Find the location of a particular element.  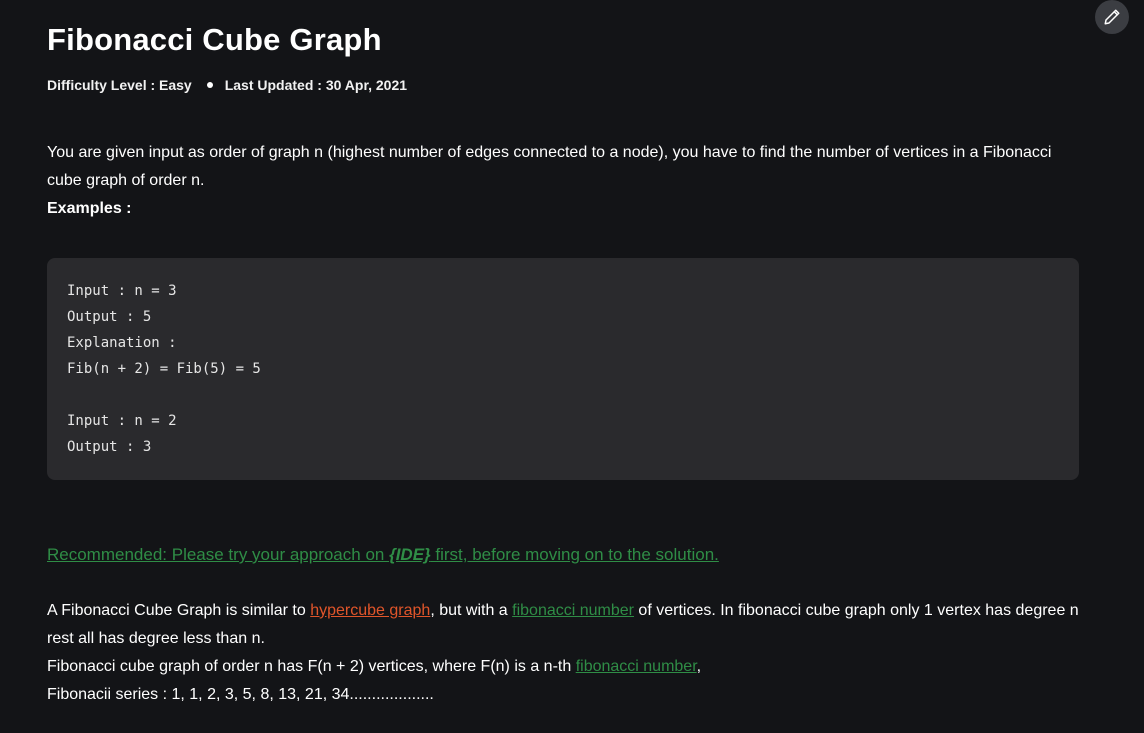

text-span: A Fibonacci Cube Graph is similar to is located at coordinates (179, 610).